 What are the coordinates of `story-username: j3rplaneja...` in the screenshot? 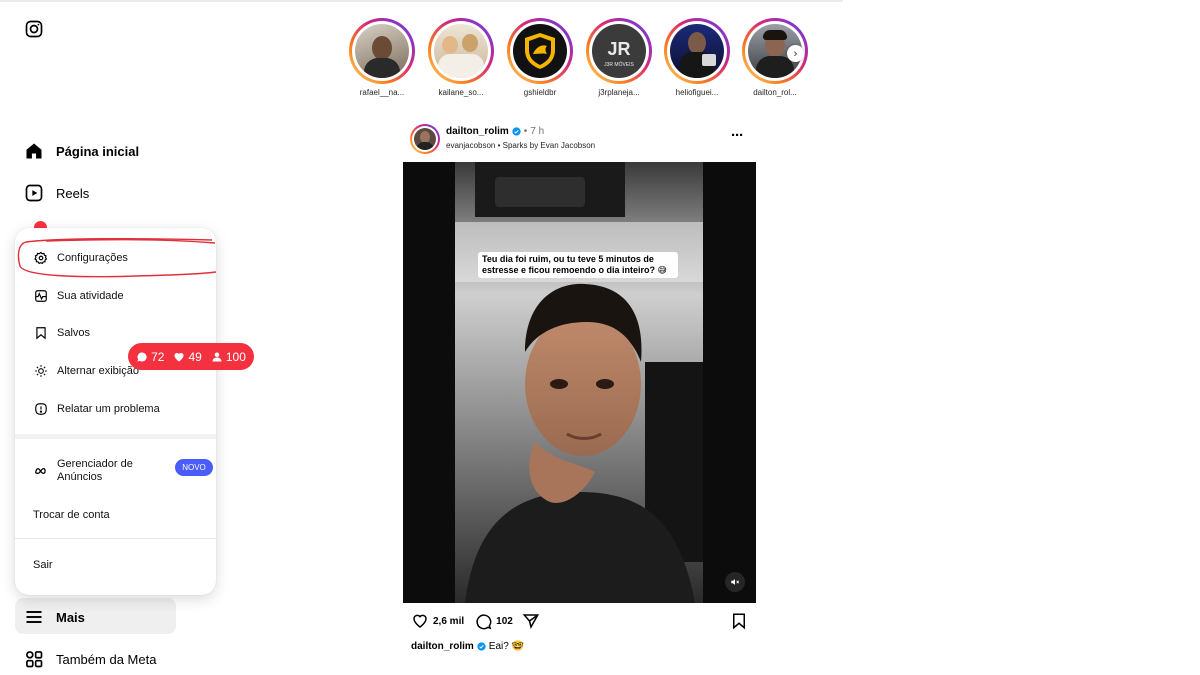 It's located at (619, 92).